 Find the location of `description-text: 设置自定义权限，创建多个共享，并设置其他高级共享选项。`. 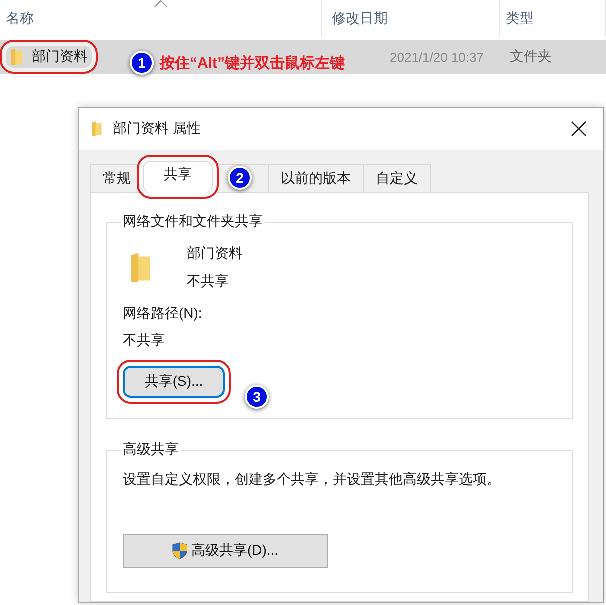

description-text: 设置自定义权限，创建多个共享，并设置其他高级共享选项。 is located at coordinates (312, 480).